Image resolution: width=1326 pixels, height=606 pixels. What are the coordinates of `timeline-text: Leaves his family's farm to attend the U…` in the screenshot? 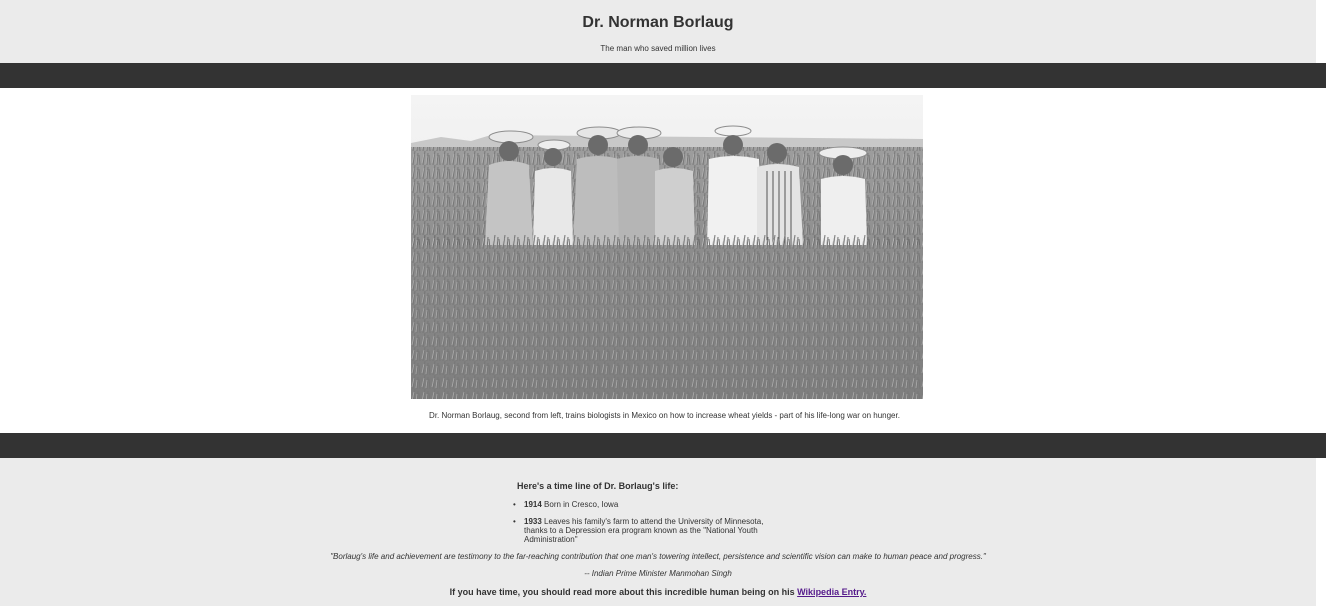 It's located at (644, 530).